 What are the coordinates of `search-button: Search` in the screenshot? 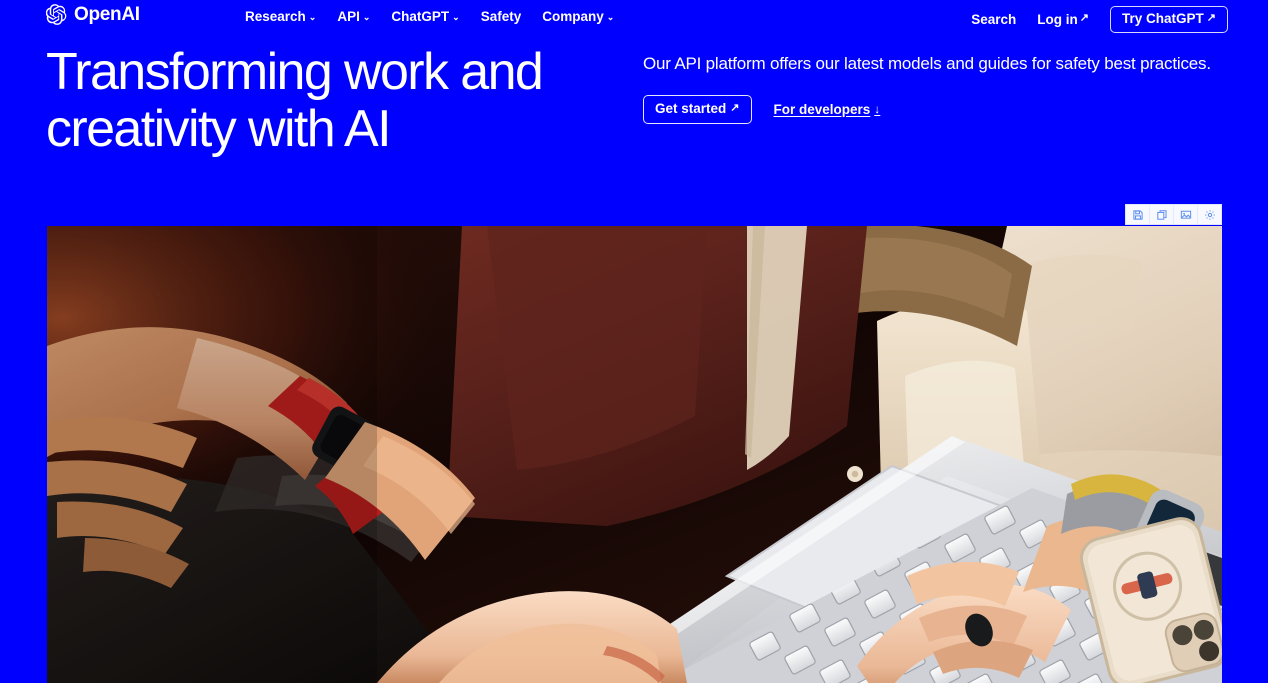 It's located at (993, 19).